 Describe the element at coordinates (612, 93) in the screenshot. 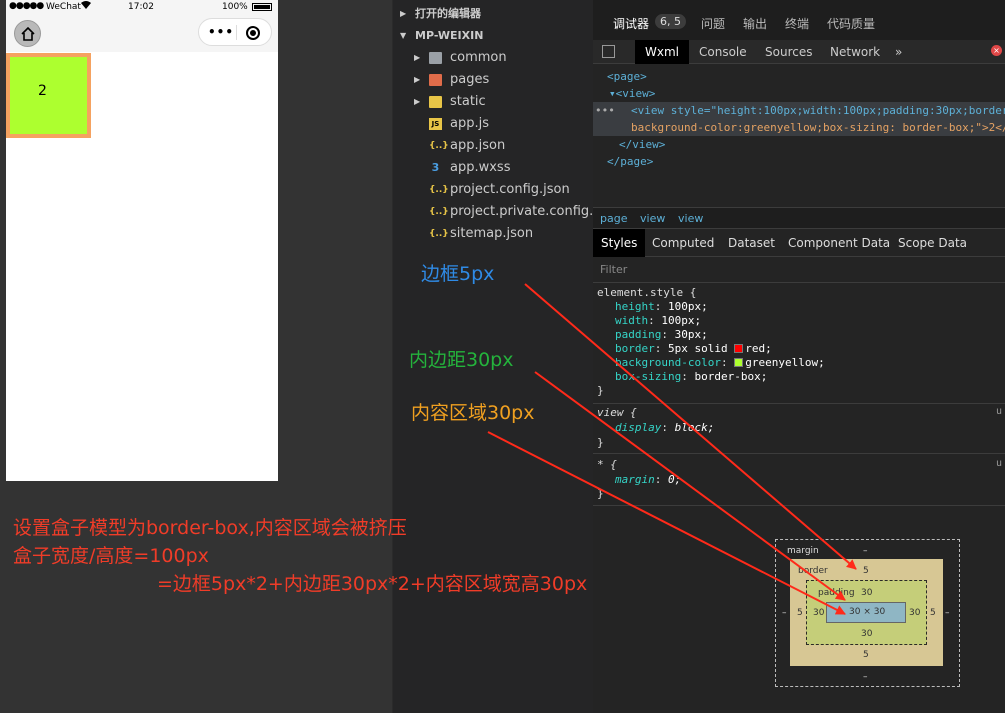

I see `caret-down-icon: ▾` at that location.